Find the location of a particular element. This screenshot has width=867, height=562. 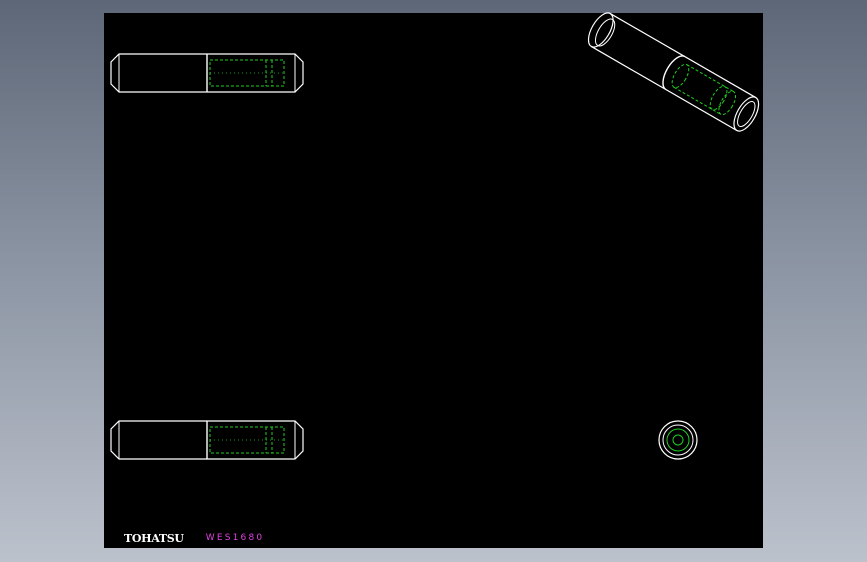

pin-end-bore is located at coordinates (678, 440).